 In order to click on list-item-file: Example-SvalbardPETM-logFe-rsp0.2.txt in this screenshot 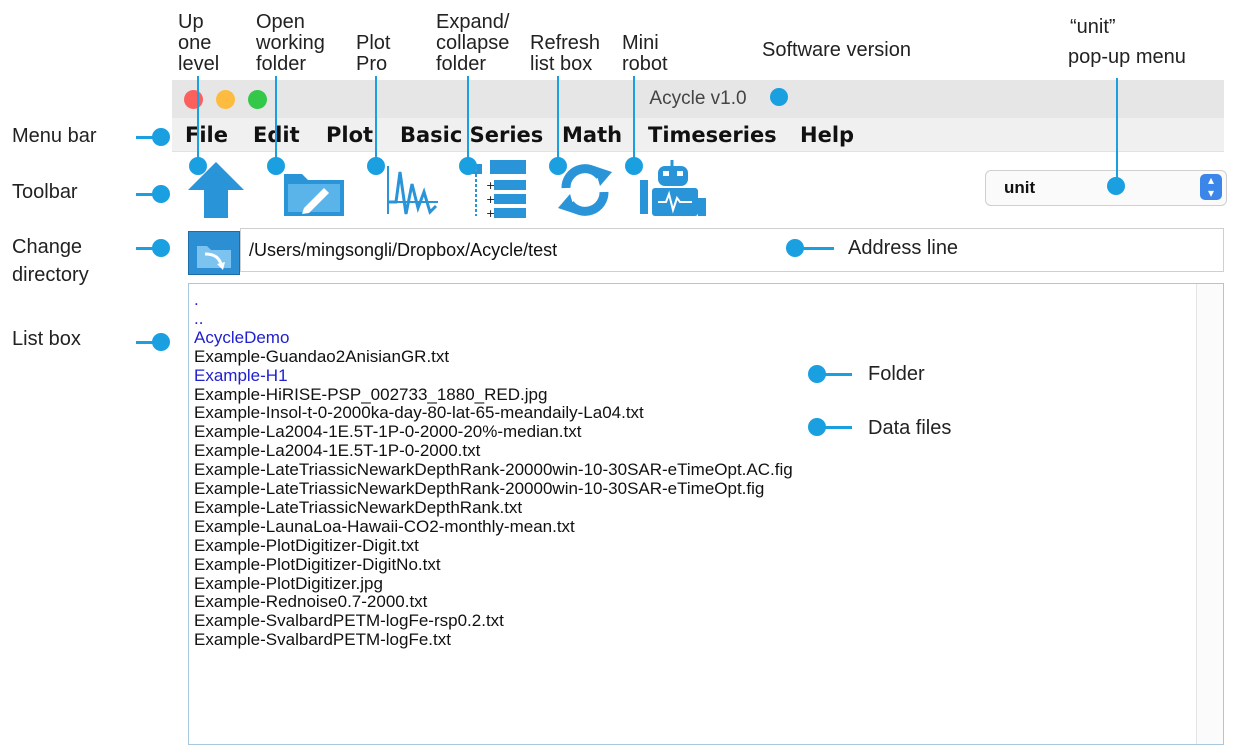, I will do `click(349, 620)`.